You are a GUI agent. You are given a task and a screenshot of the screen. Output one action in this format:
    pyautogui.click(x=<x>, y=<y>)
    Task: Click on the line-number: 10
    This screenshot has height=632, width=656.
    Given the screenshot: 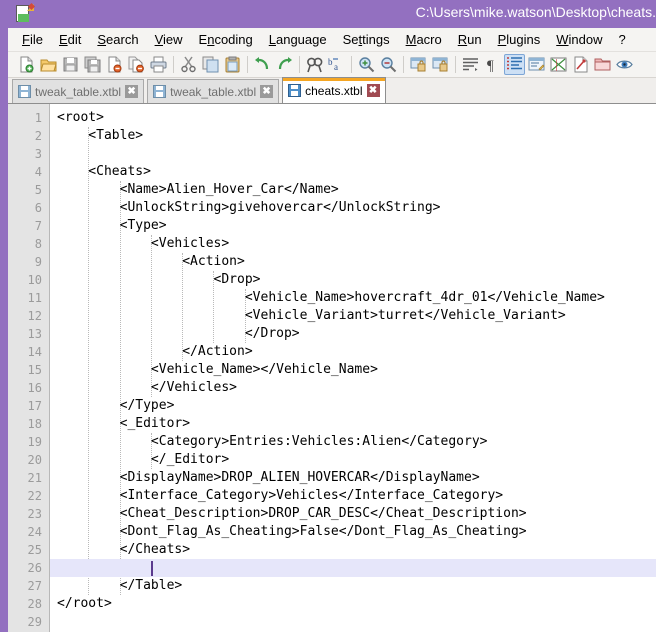 What is the action you would take?
    pyautogui.click(x=34, y=280)
    